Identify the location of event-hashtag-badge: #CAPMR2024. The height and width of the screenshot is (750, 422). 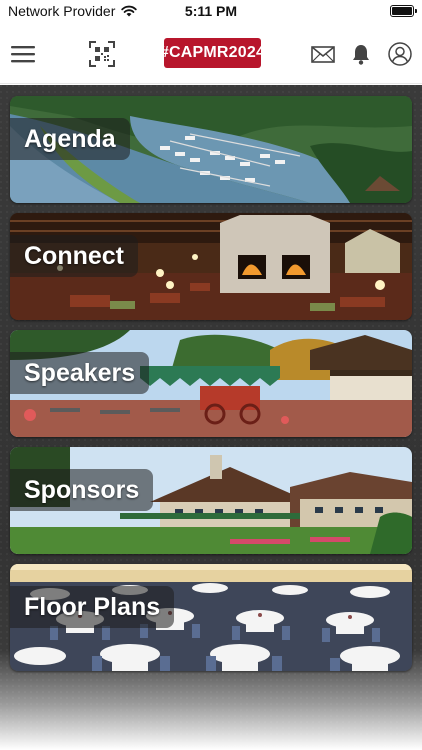
(212, 53).